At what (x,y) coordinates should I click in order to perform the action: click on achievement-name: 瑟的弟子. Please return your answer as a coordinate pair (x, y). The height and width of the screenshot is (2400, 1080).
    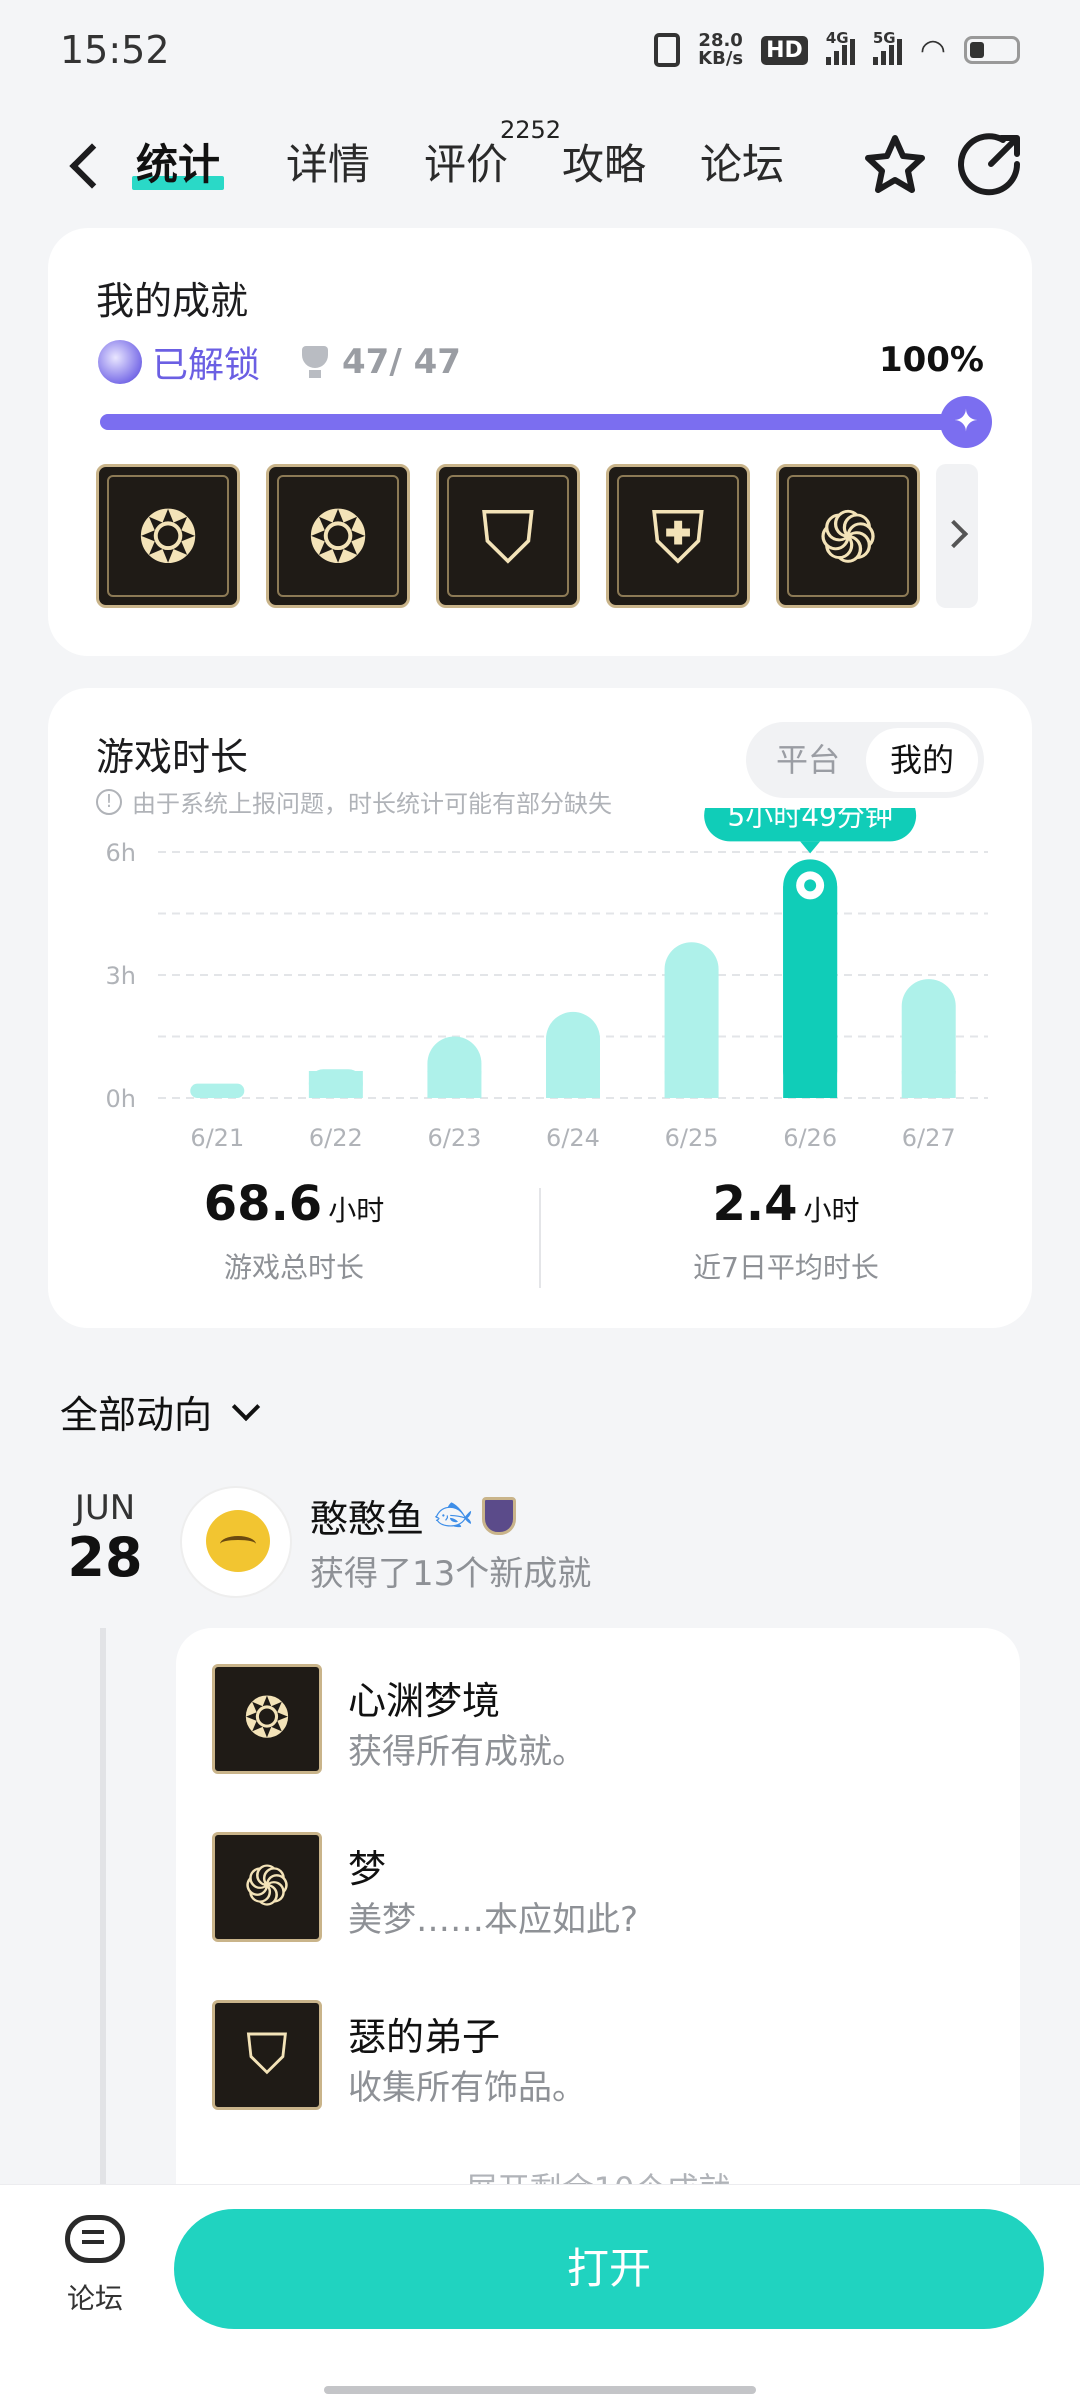
    Looking at the image, I should click on (424, 2037).